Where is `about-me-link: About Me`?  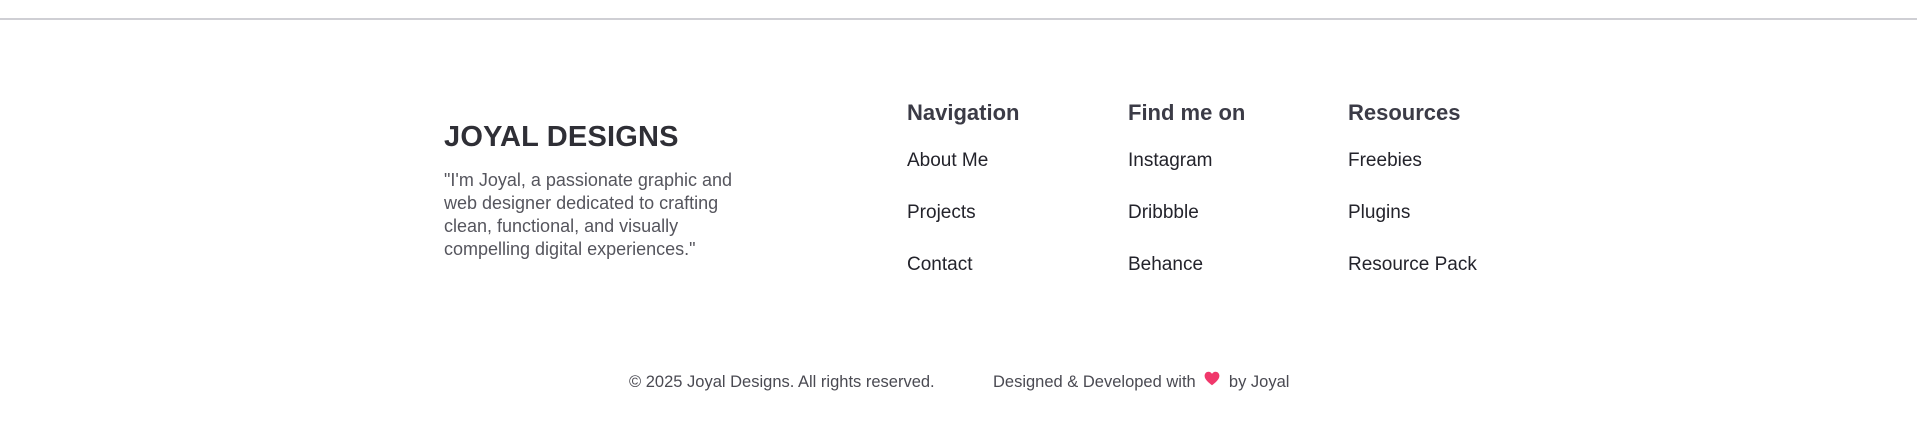 about-me-link: About Me is located at coordinates (947, 161).